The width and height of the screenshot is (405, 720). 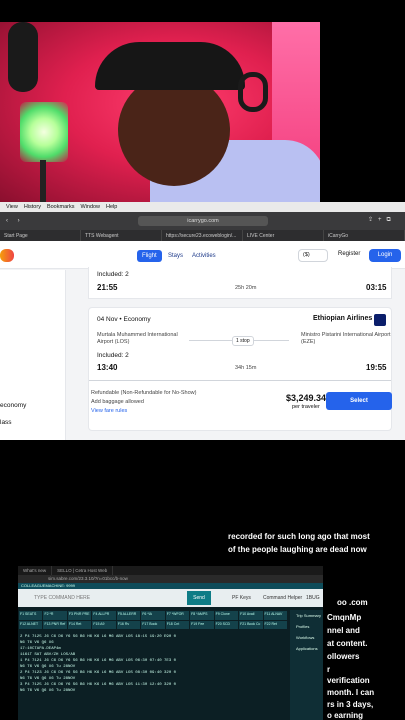 I want to click on caption-r5: ollowers, so click(x=343, y=656).